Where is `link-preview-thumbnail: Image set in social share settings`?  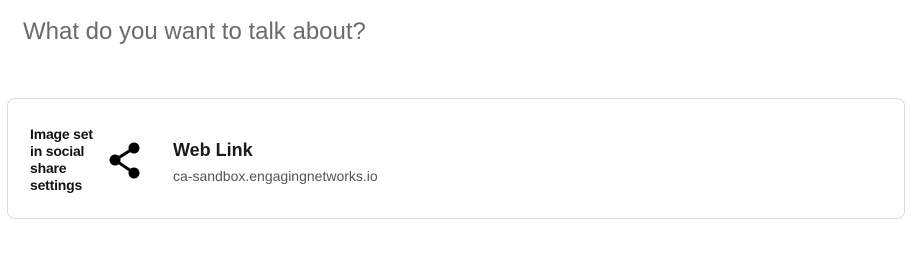
link-preview-thumbnail: Image set in social share settings is located at coordinates (86, 161).